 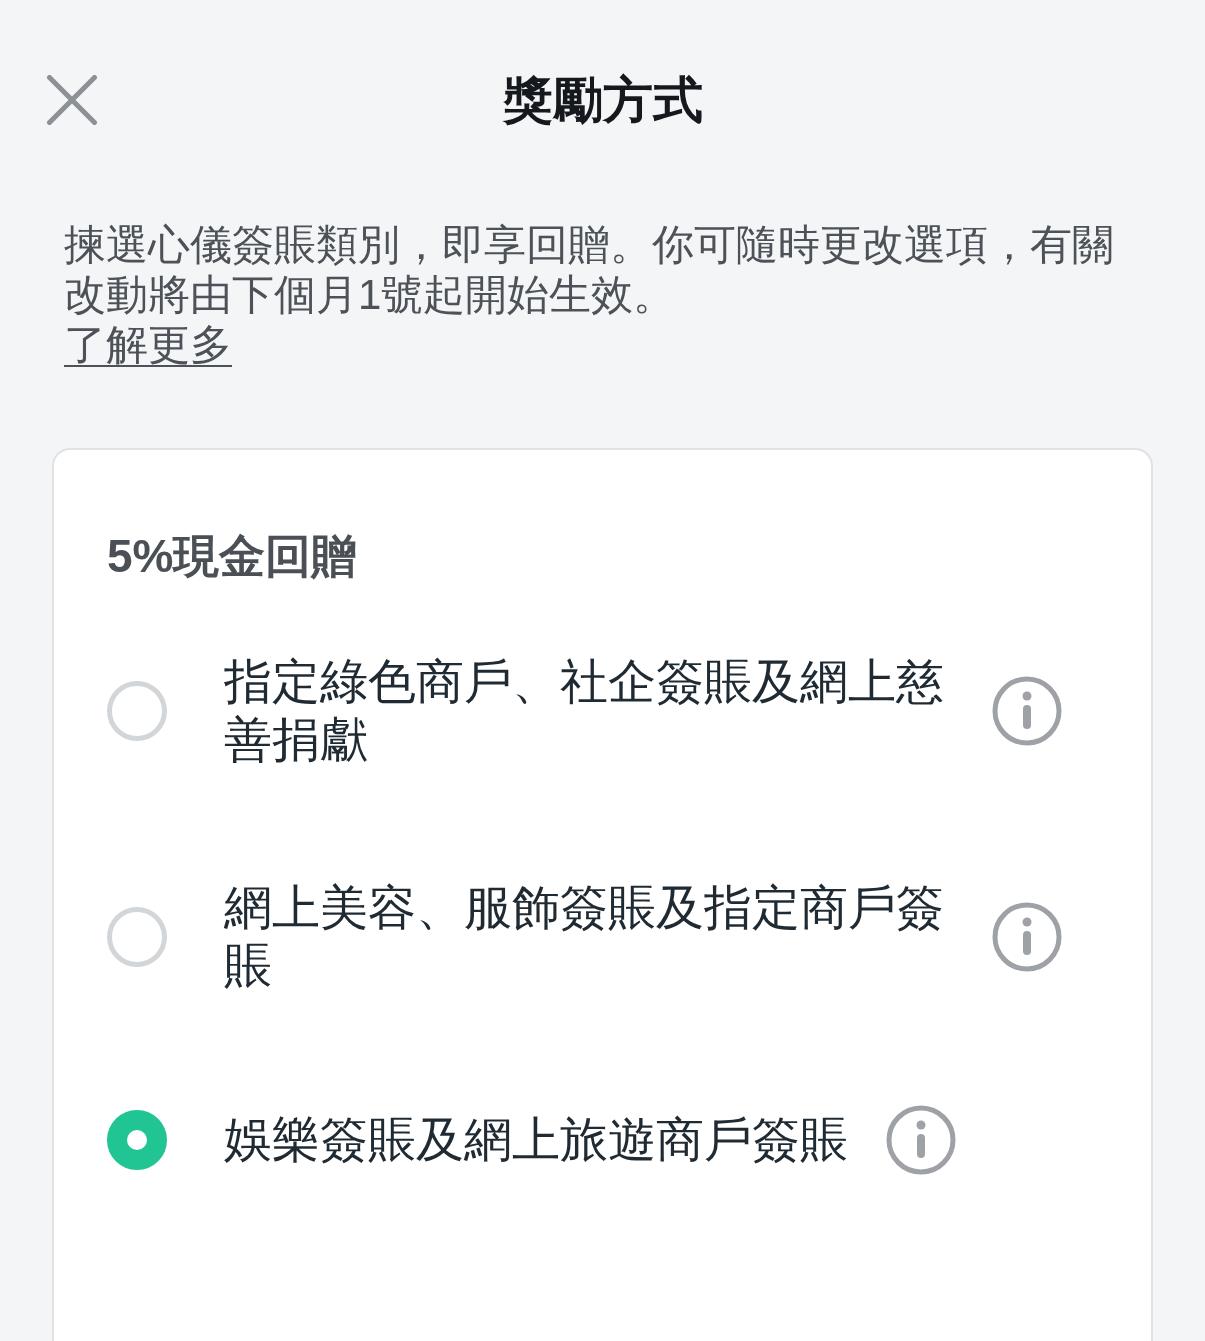 I want to click on learn-more-link: 了解更多, so click(x=148, y=345).